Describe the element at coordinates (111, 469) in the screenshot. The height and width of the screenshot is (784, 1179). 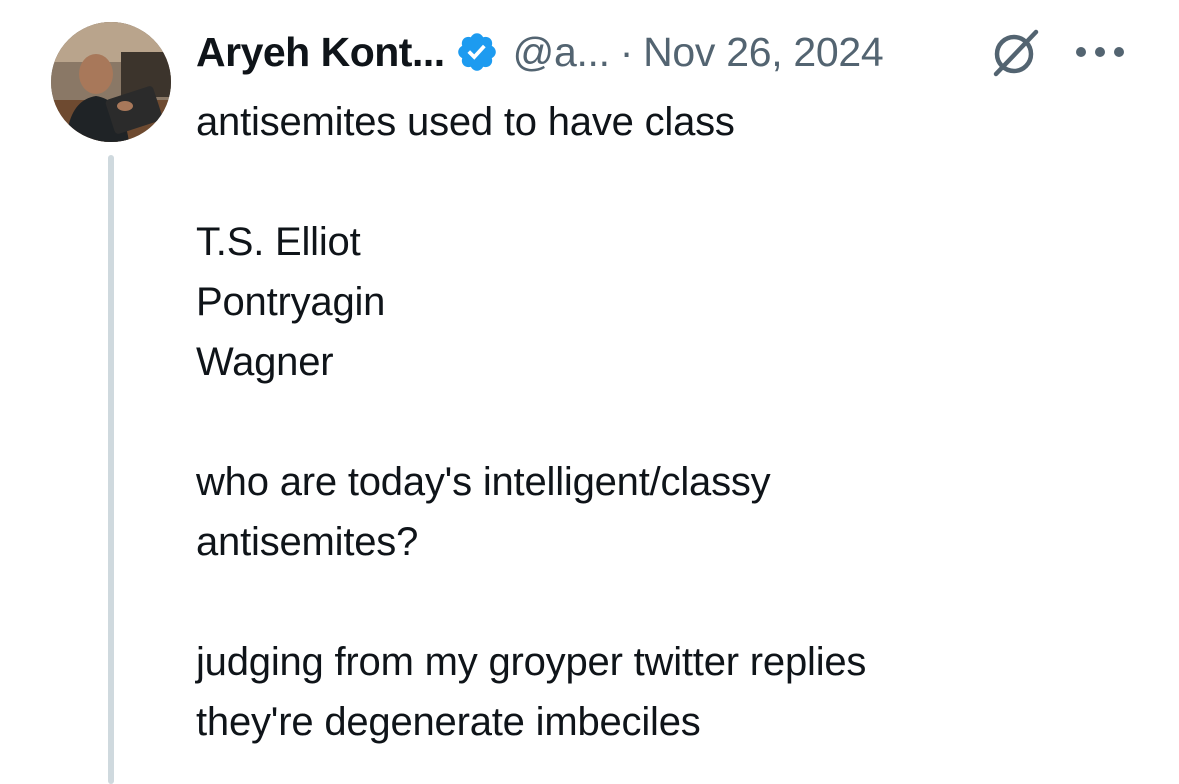
I see `thread-connector-line` at that location.